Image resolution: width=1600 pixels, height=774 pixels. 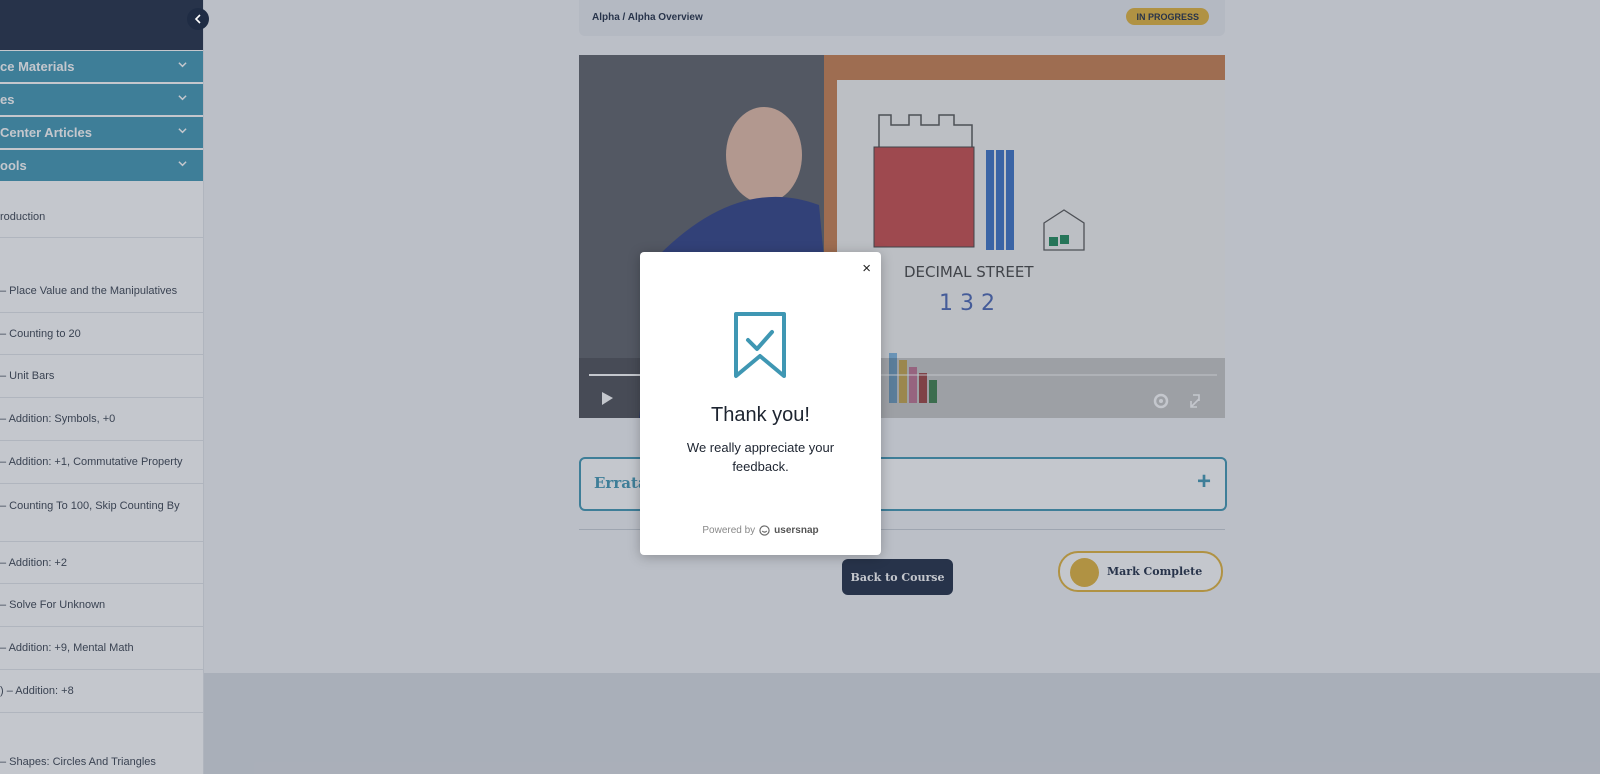 I want to click on close-icon: ×, so click(x=866, y=268).